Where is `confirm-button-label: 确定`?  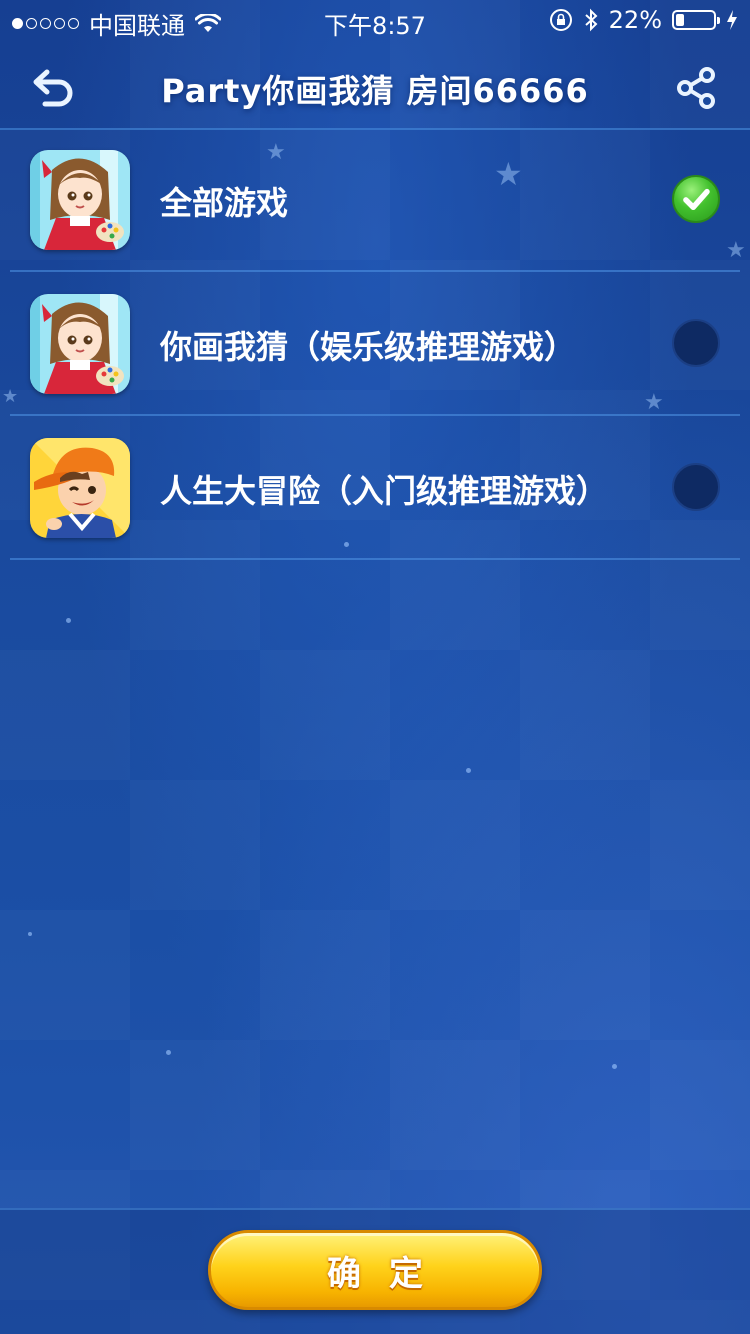
confirm-button-label: 确定 is located at coordinates (389, 1273).